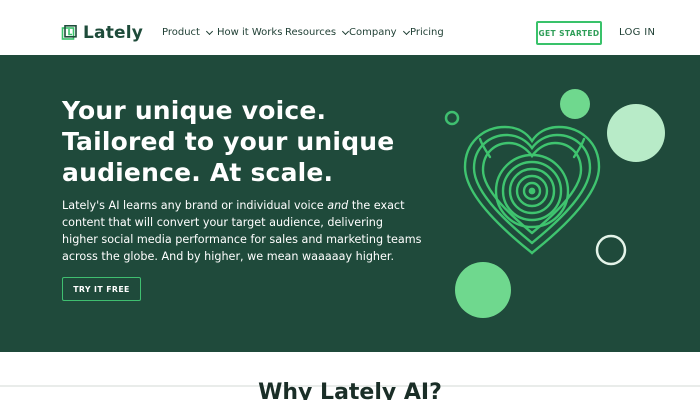 Image resolution: width=700 pixels, height=400 pixels. I want to click on decor-dot-large-green, so click(483, 290).